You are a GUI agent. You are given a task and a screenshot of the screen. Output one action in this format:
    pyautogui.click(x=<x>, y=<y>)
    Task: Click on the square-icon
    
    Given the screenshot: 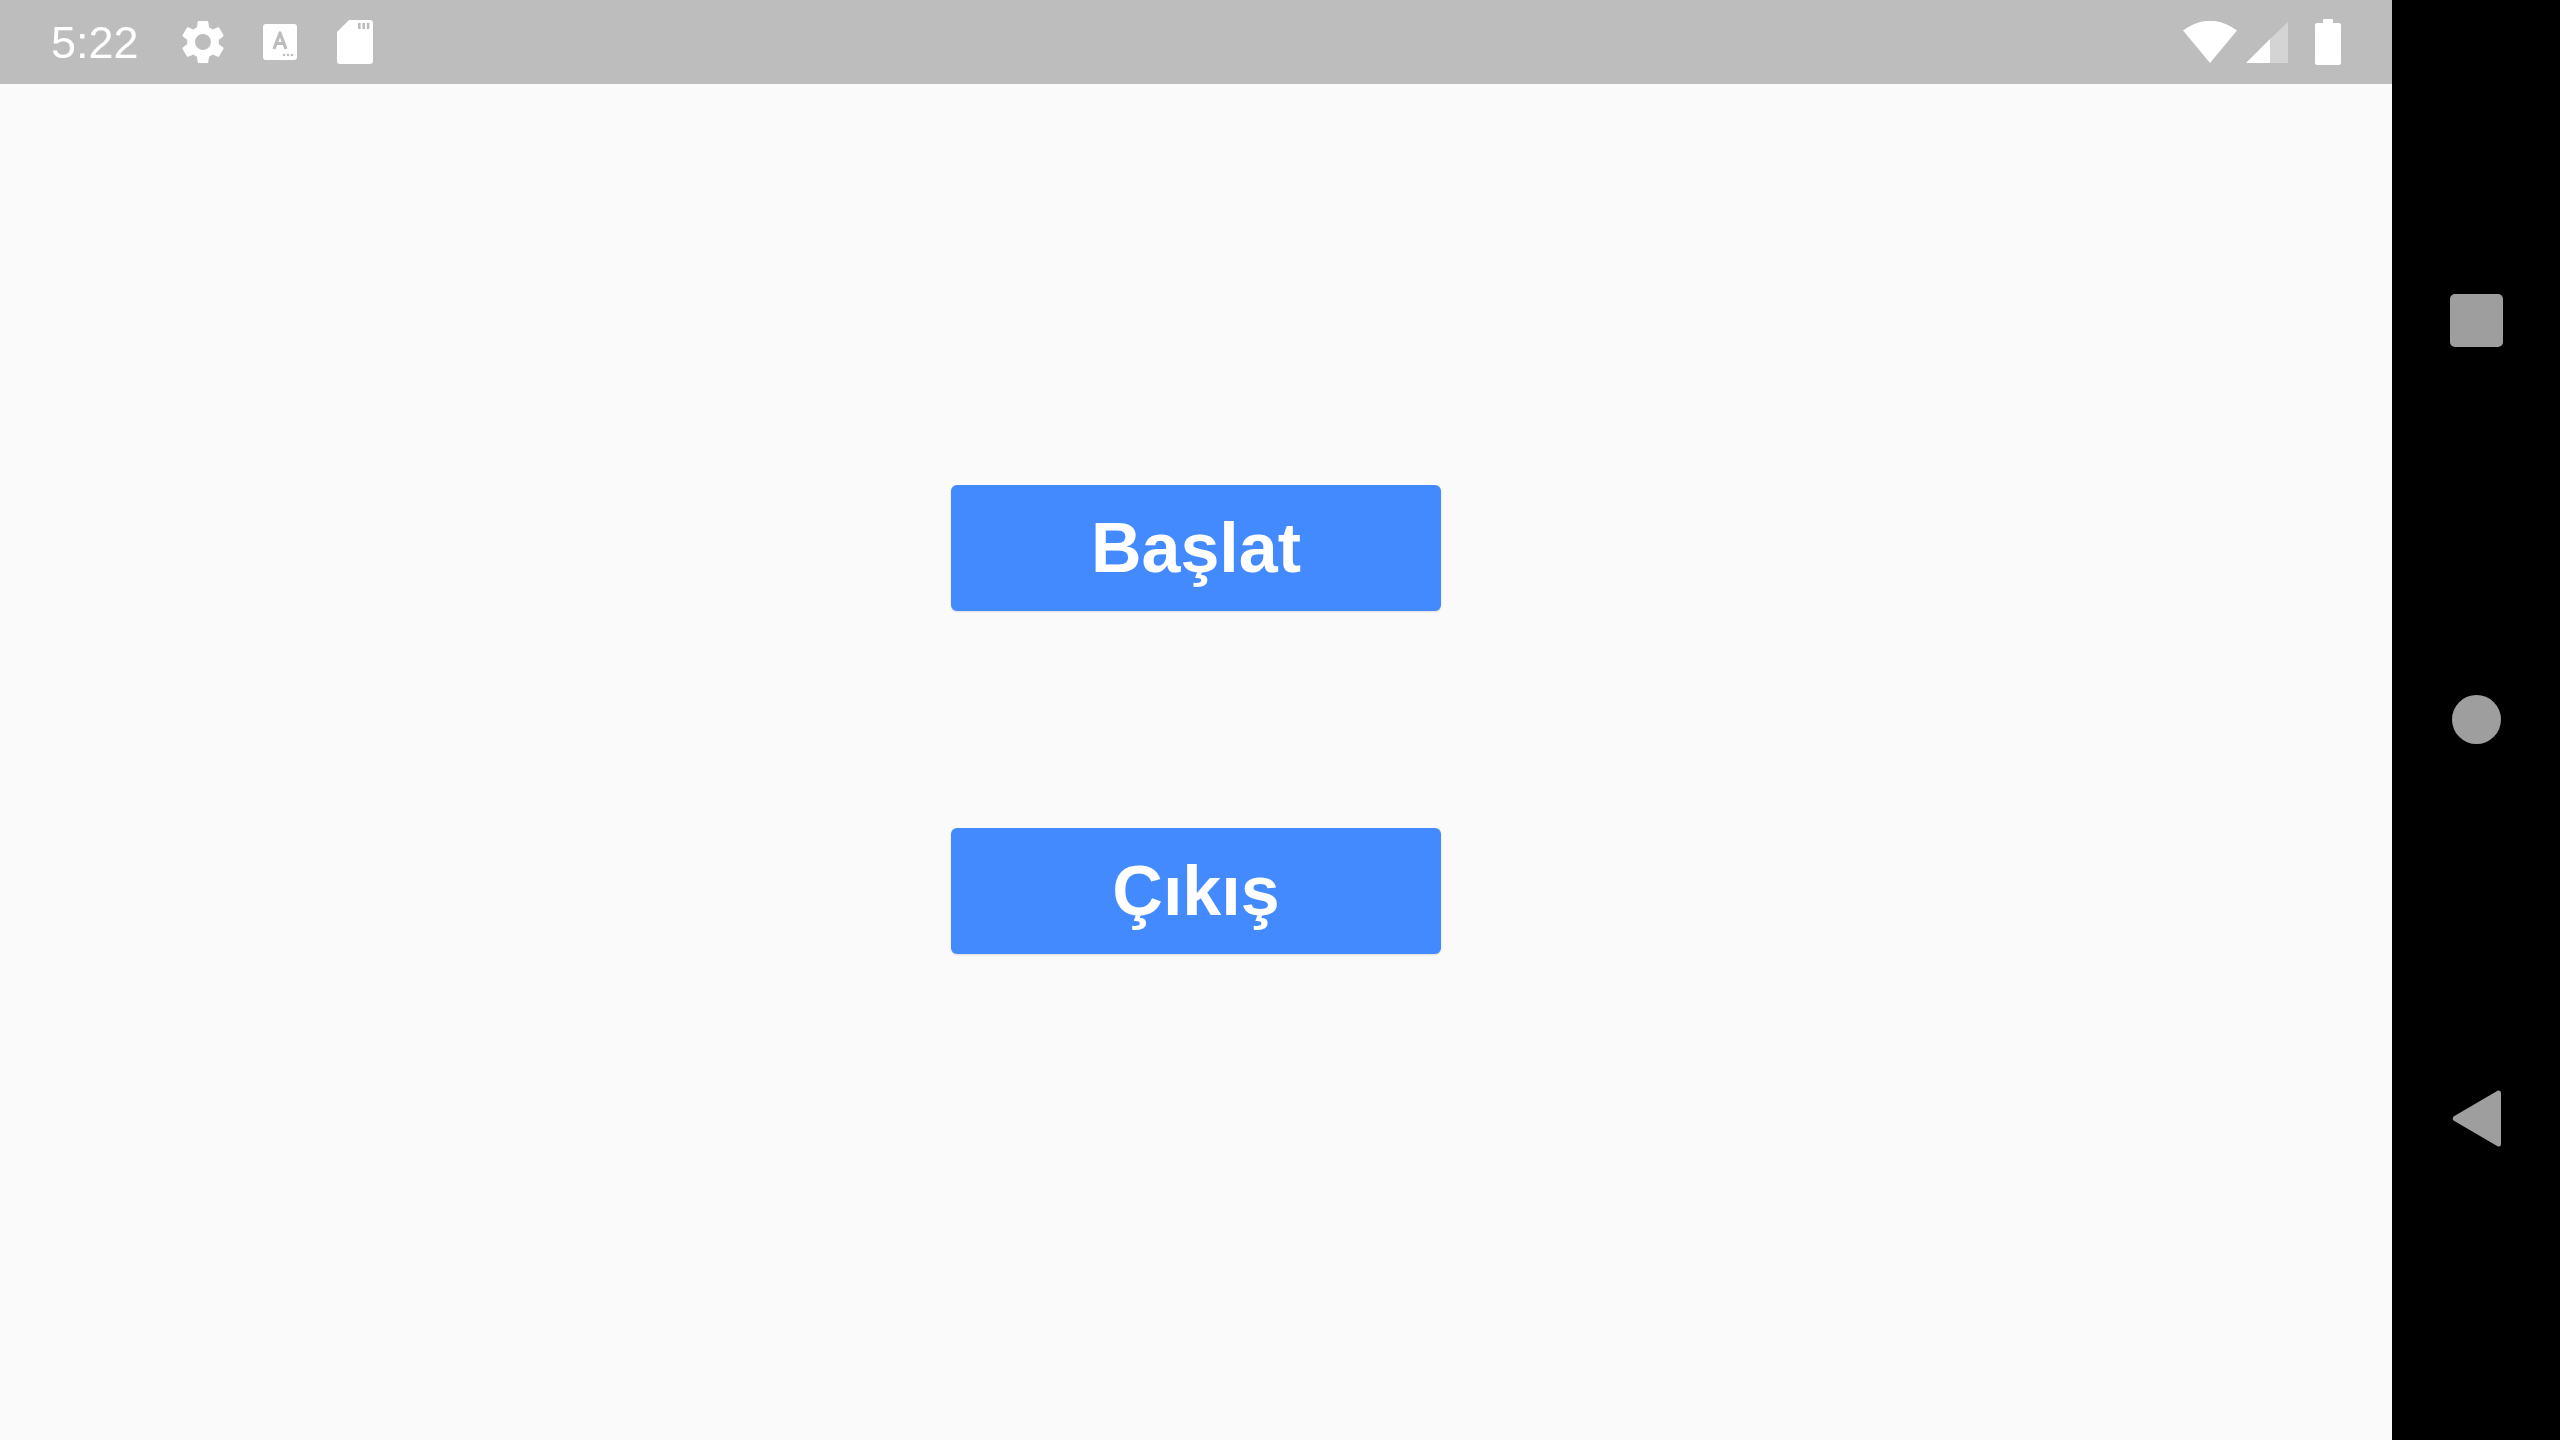 What is the action you would take?
    pyautogui.click(x=2476, y=320)
    